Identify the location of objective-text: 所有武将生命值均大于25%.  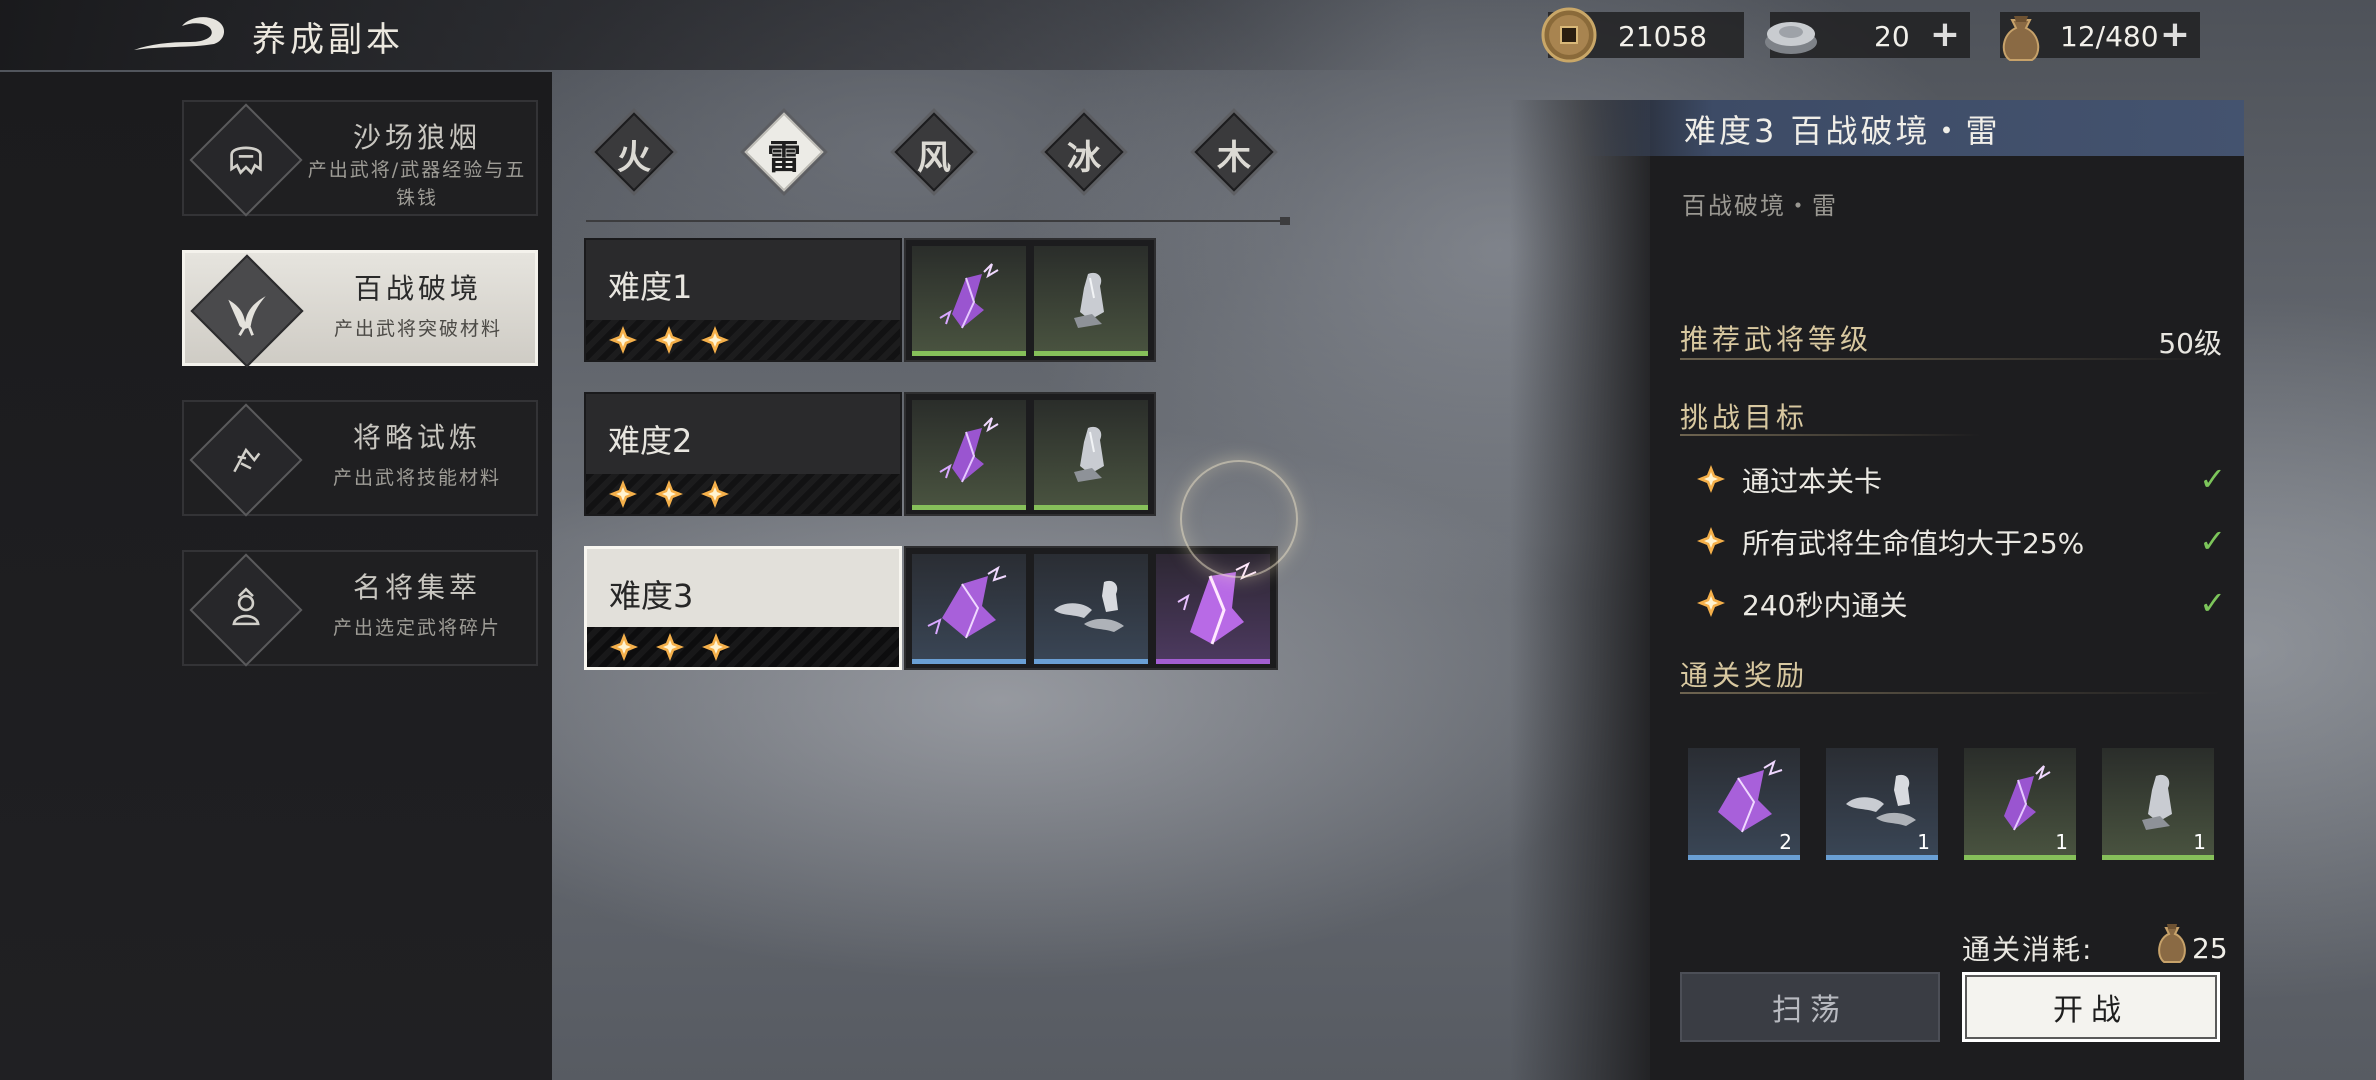
(1913, 543).